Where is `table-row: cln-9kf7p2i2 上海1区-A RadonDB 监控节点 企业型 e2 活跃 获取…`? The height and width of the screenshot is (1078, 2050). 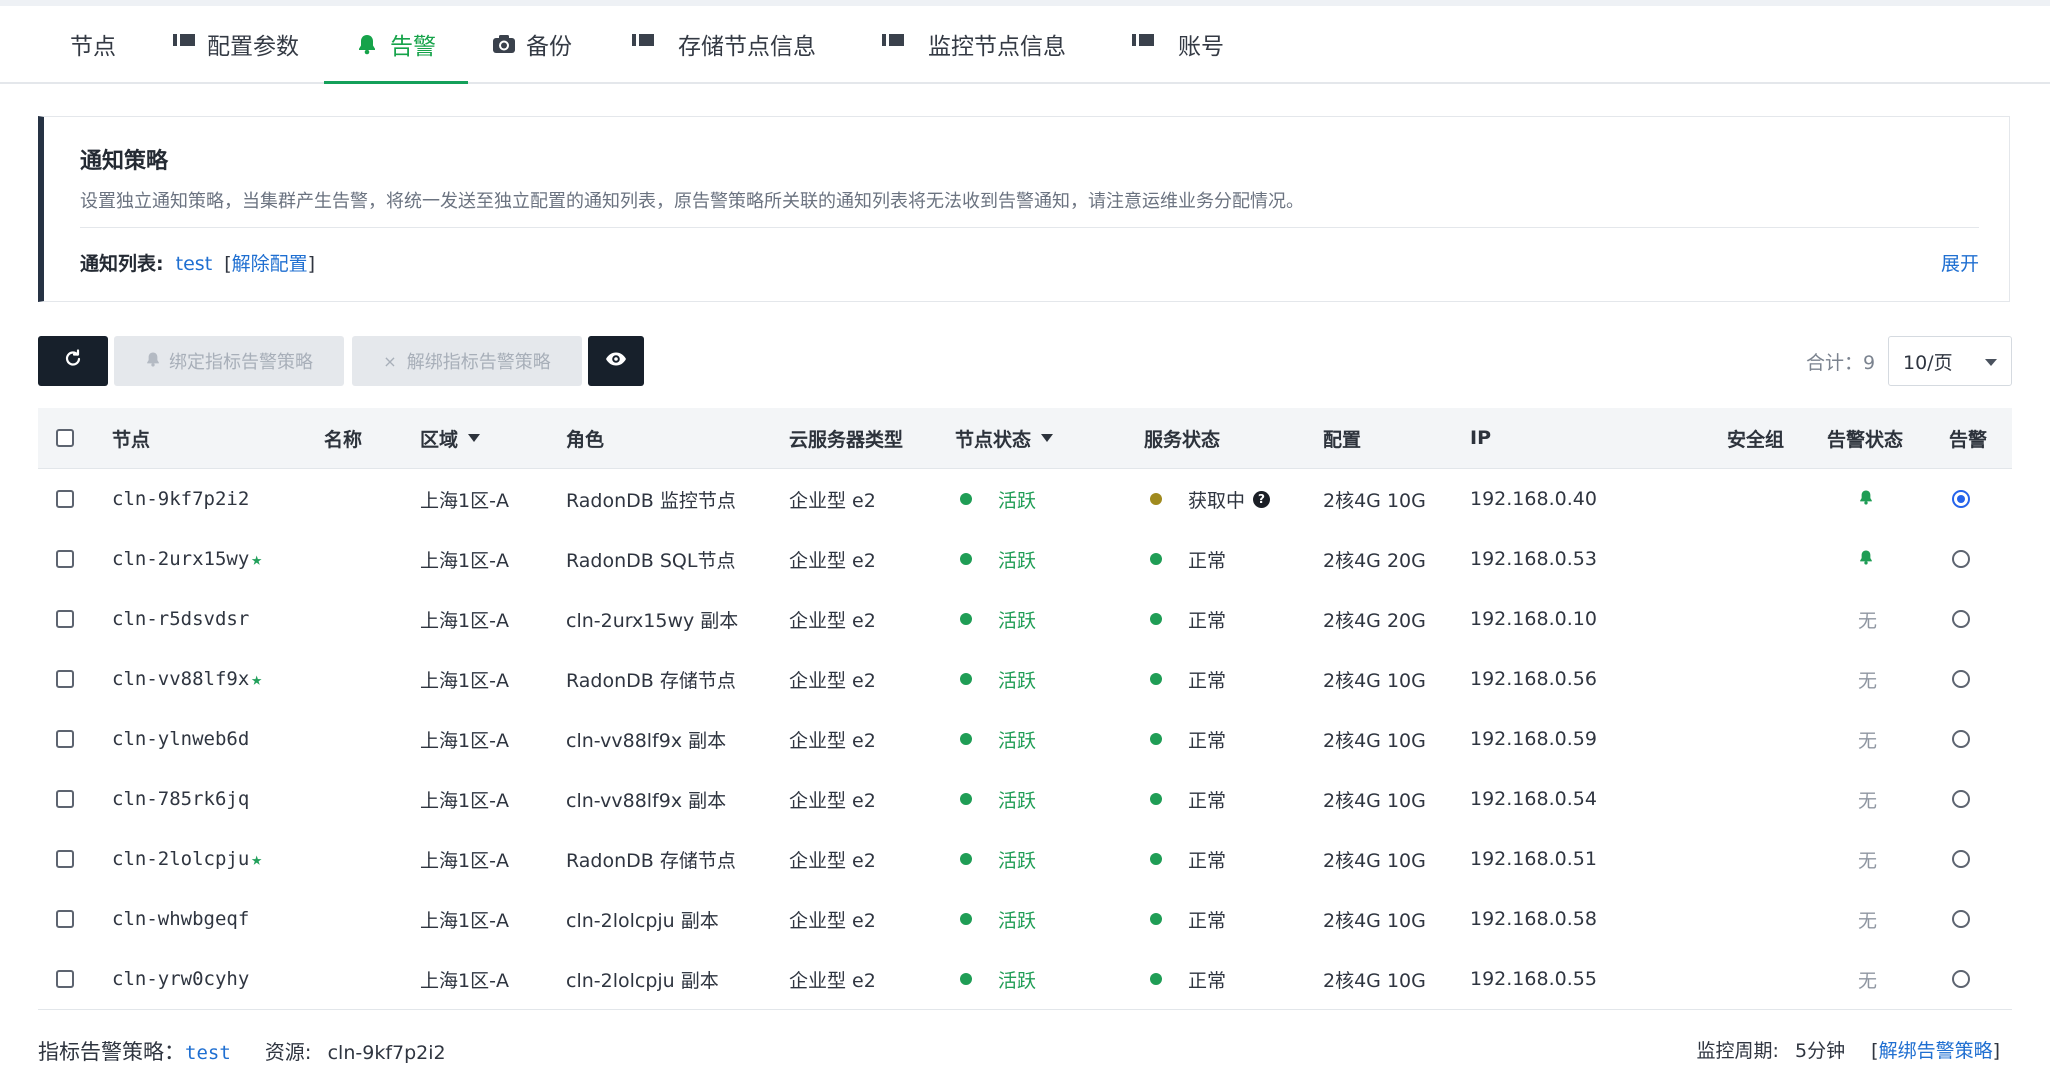
table-row: cln-9kf7p2i2 上海1区-A RadonDB 监控节点 企业型 e2 活跃 获取… is located at coordinates (1025, 499).